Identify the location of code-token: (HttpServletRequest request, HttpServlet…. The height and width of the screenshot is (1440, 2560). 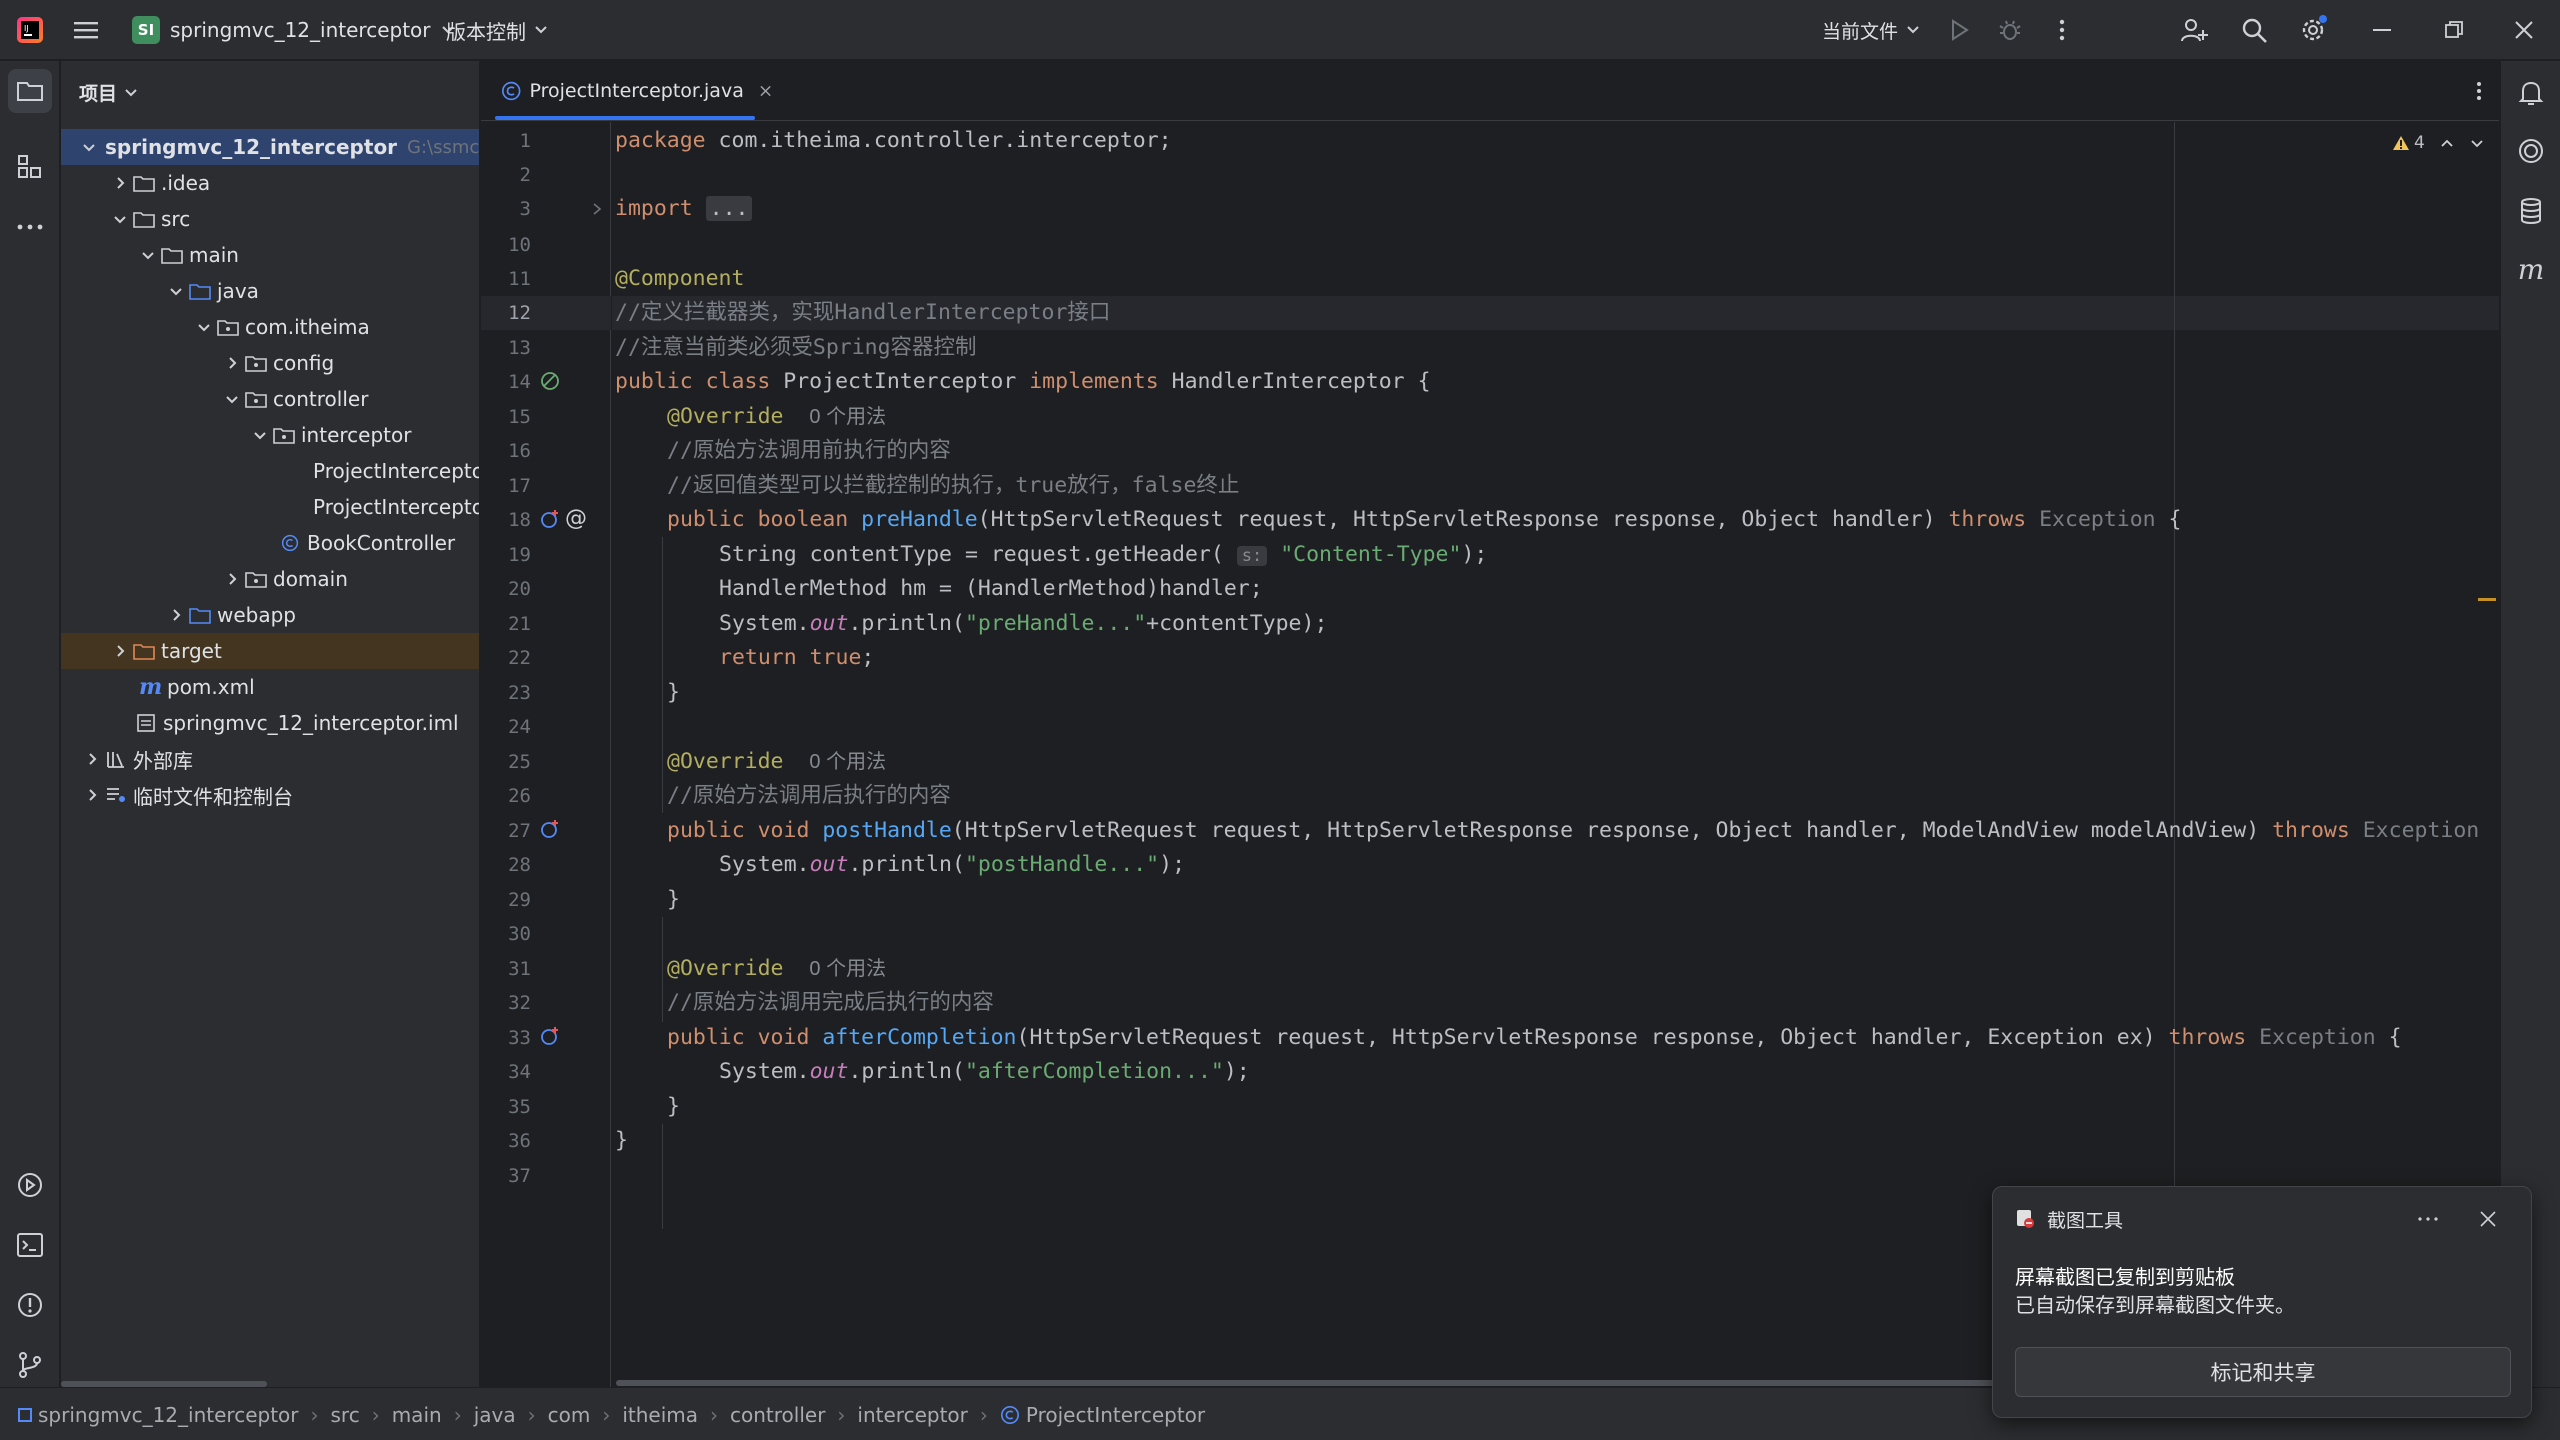
(1592, 1037).